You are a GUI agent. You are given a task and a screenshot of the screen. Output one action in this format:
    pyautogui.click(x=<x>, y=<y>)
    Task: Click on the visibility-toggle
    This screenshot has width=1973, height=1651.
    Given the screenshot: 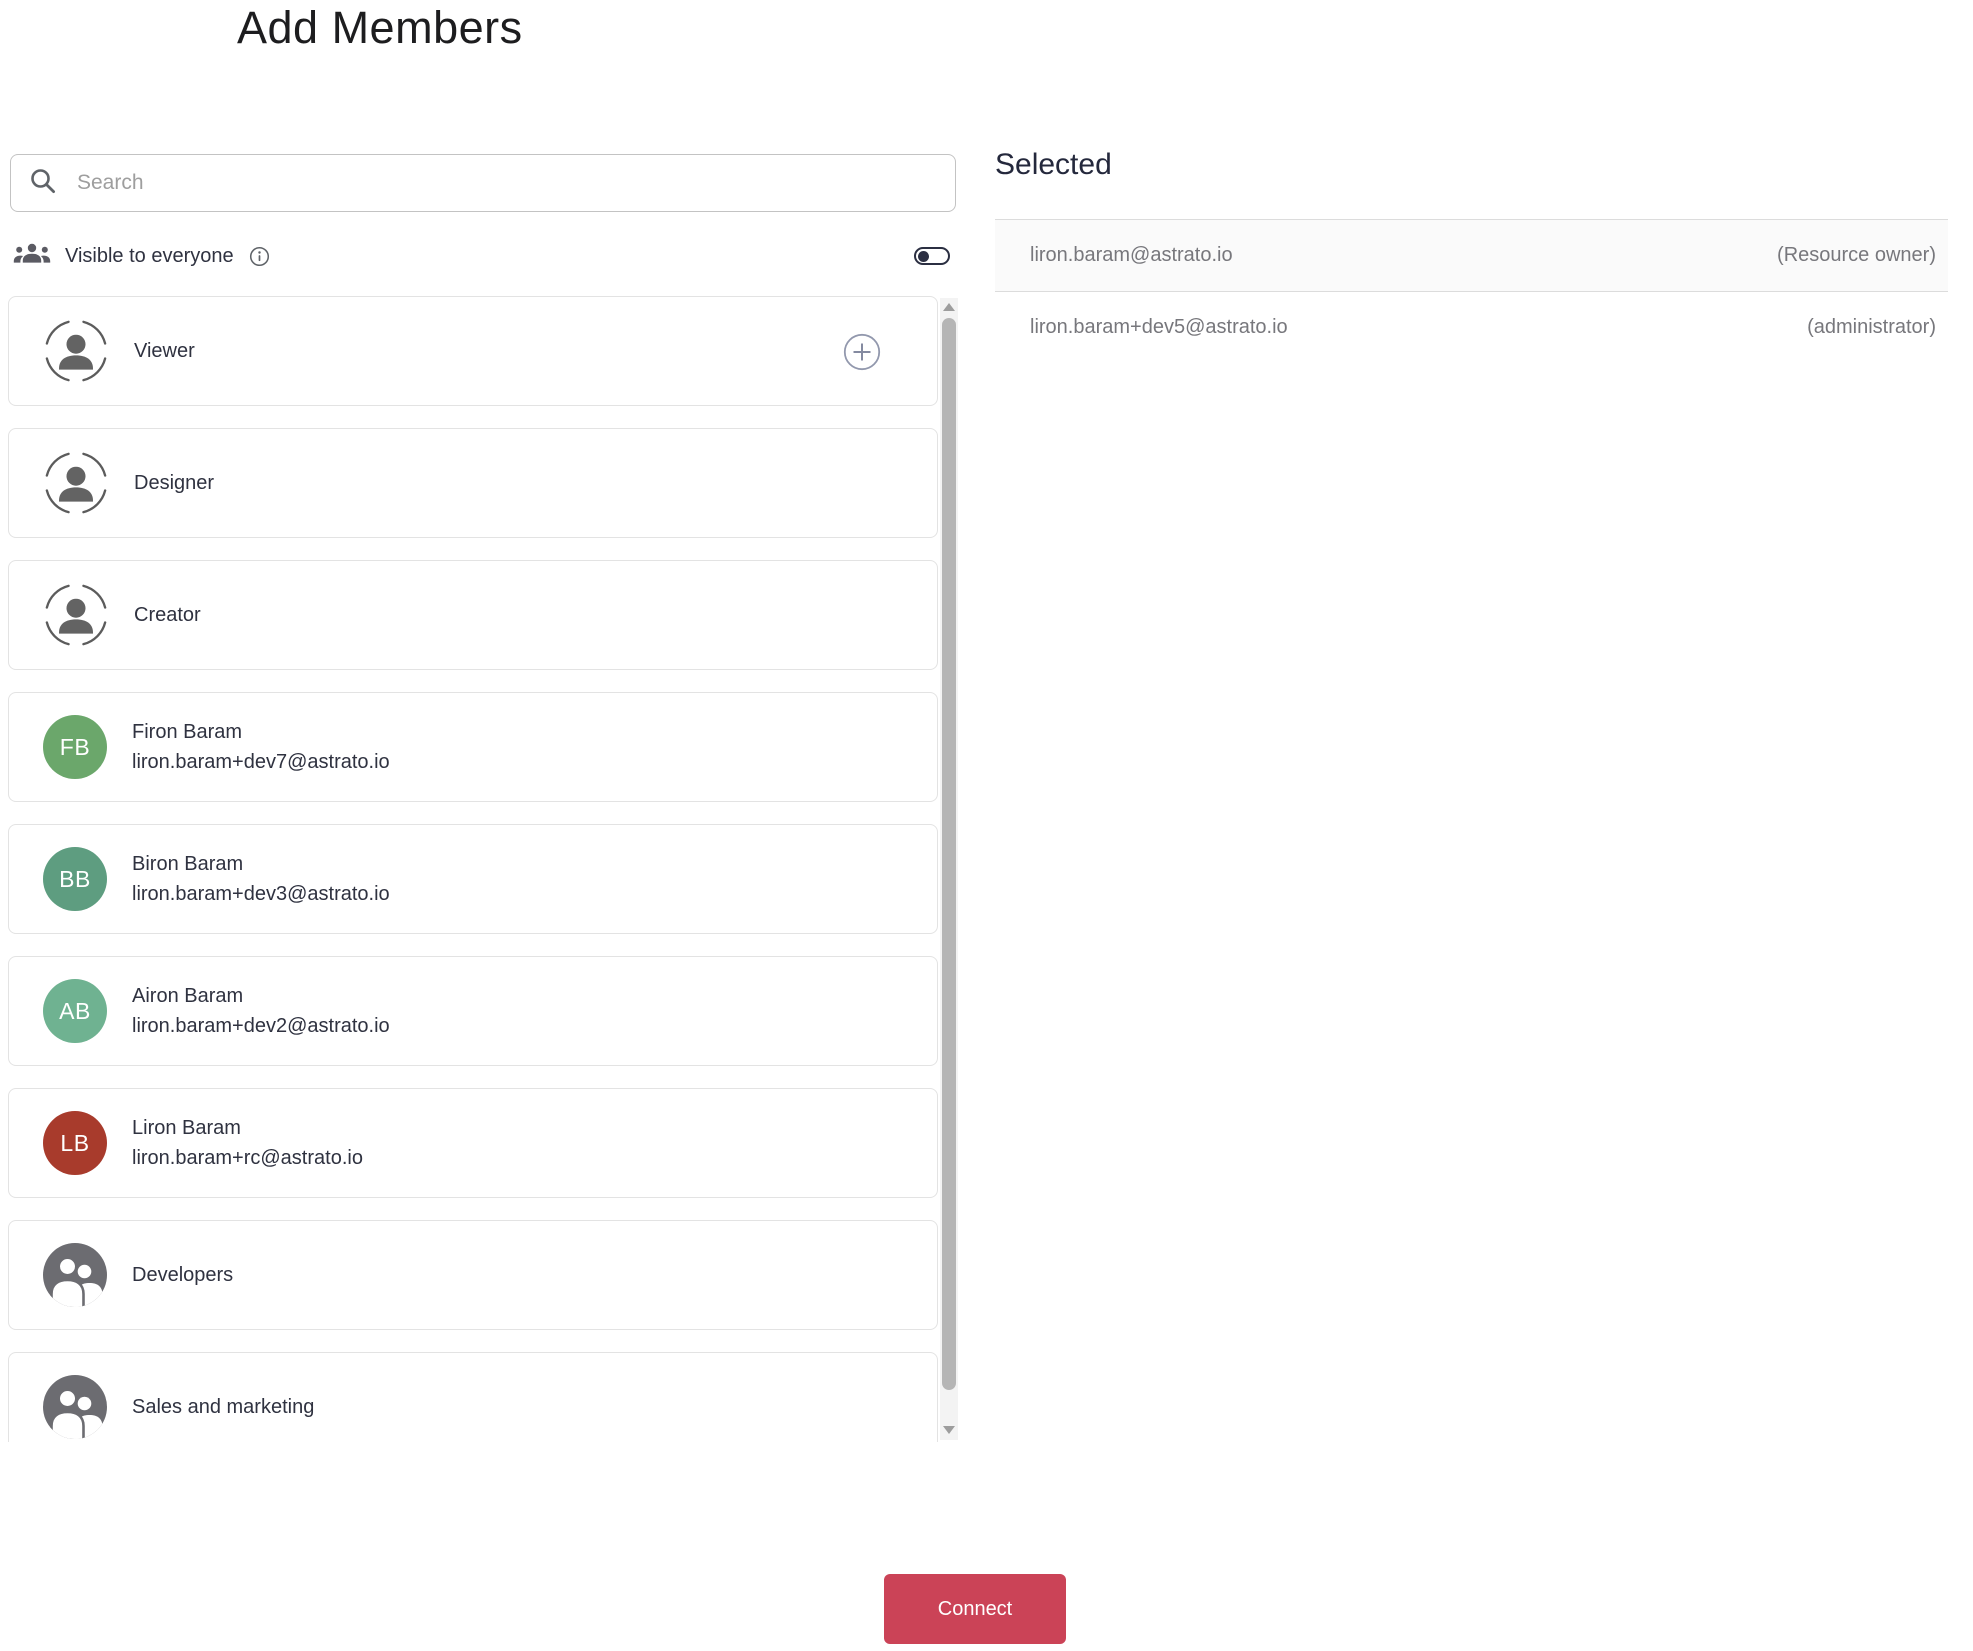 What is the action you would take?
    pyautogui.click(x=932, y=256)
    